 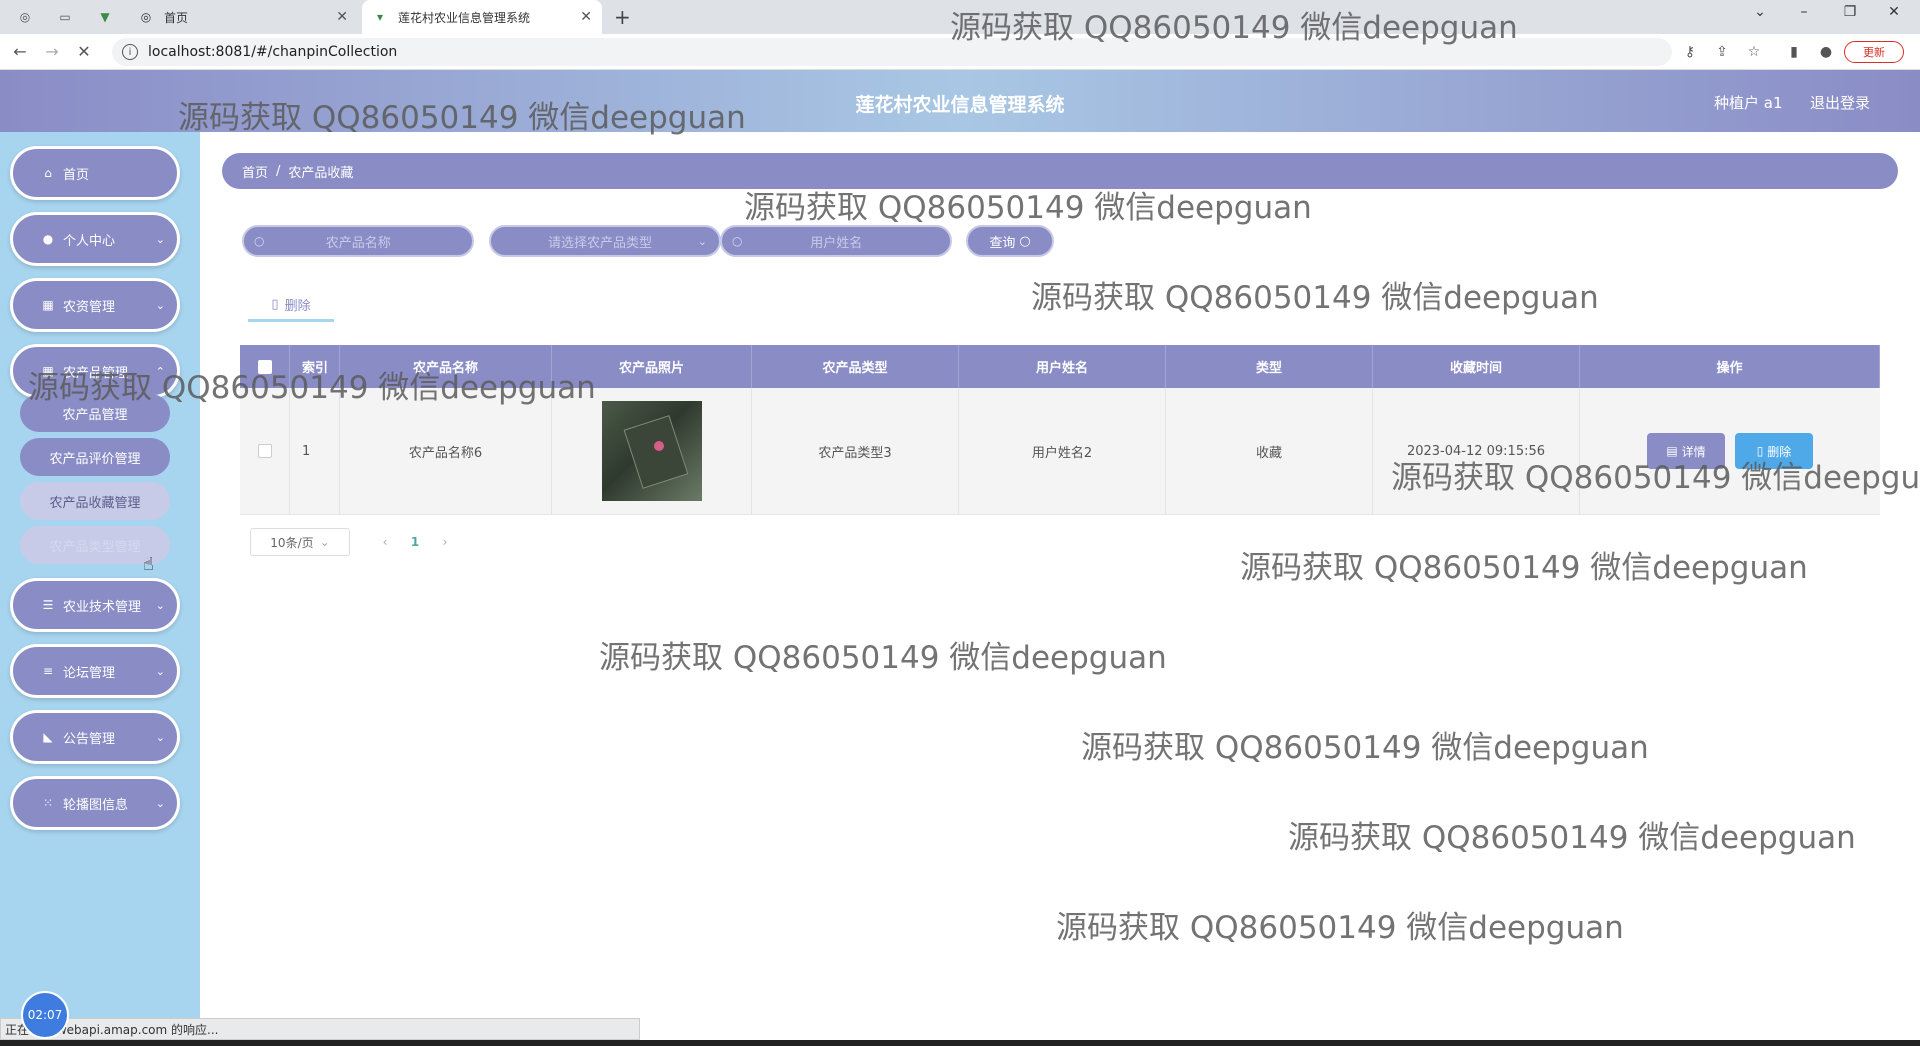 I want to click on megaphone-icon: ◣, so click(x=48, y=737).